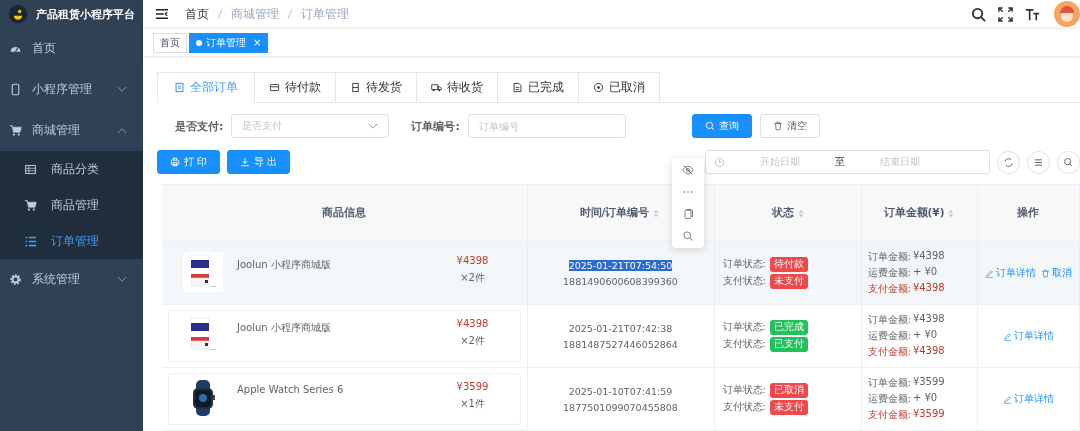 The width and height of the screenshot is (1080, 431). Describe the element at coordinates (325, 14) in the screenshot. I see `breadcrumb-item: 订单管理` at that location.